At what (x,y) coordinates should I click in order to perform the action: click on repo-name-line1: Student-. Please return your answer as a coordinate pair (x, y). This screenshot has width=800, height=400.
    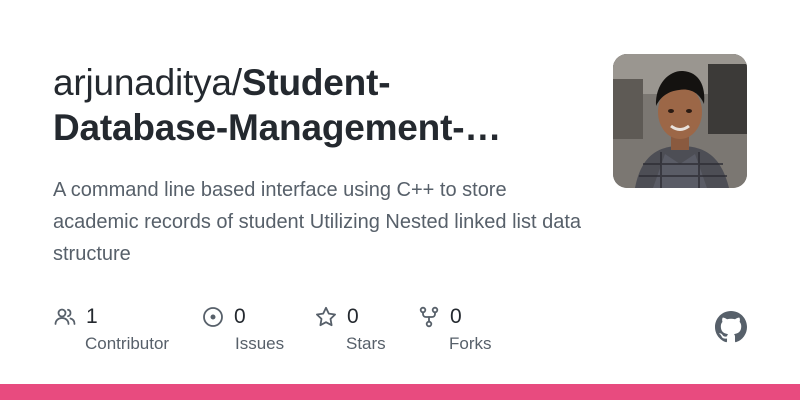
    Looking at the image, I should click on (316, 82).